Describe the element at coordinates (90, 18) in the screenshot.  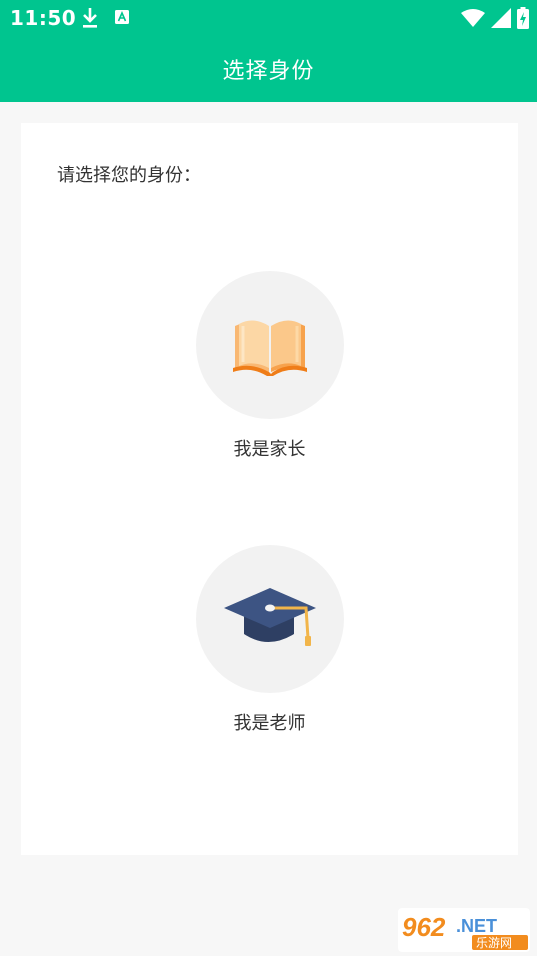
I see `download-icon` at that location.